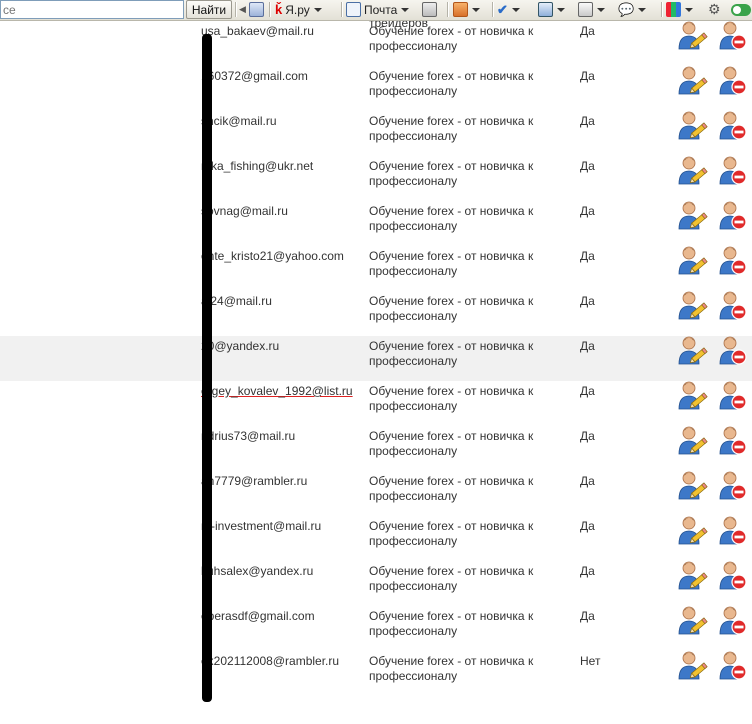 This screenshot has width=752, height=724. I want to click on toolbar-home-button, so click(429, 9).